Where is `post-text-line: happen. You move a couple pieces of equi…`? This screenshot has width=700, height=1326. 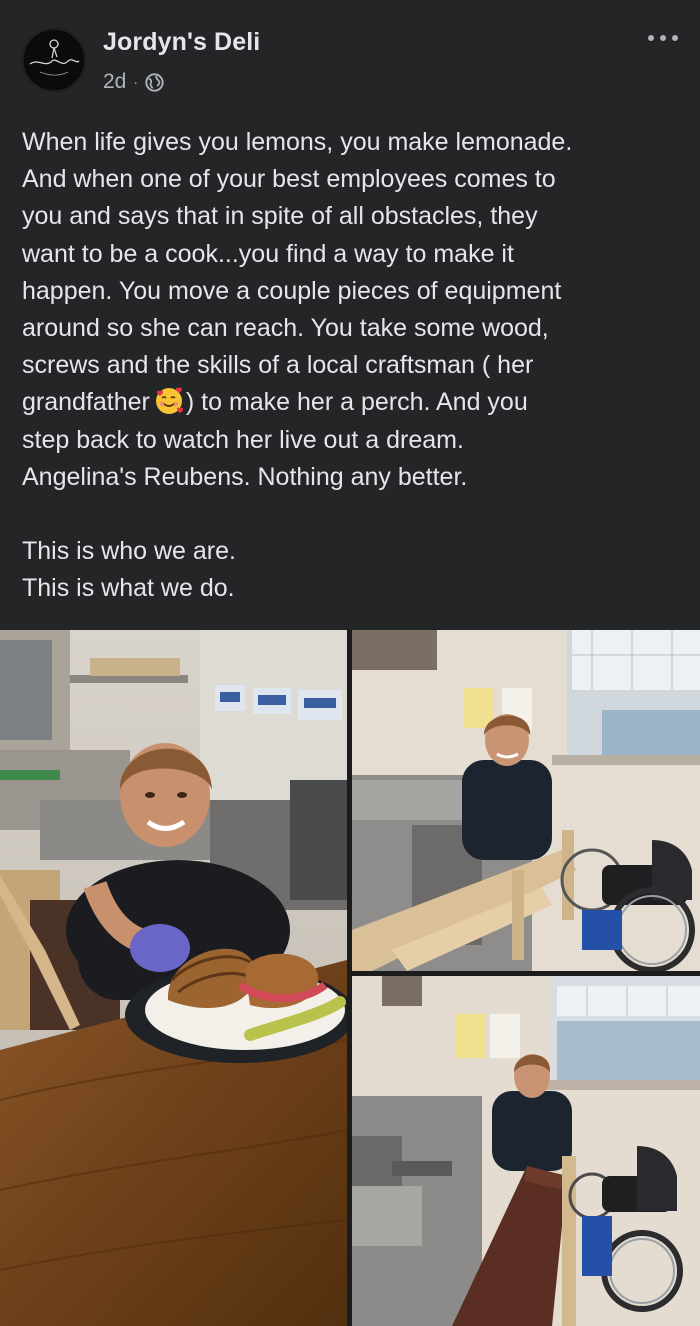 post-text-line: happen. You move a couple pieces of equi… is located at coordinates (292, 290).